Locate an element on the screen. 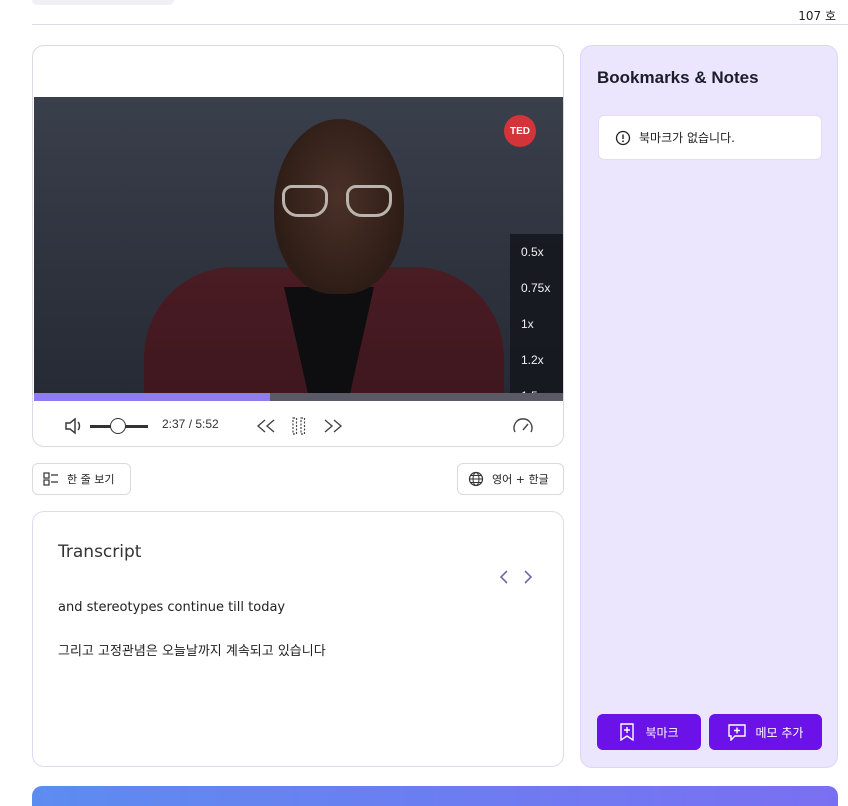 This screenshot has width=848, height=806. bookmark-button: 북마크 is located at coordinates (649, 732).